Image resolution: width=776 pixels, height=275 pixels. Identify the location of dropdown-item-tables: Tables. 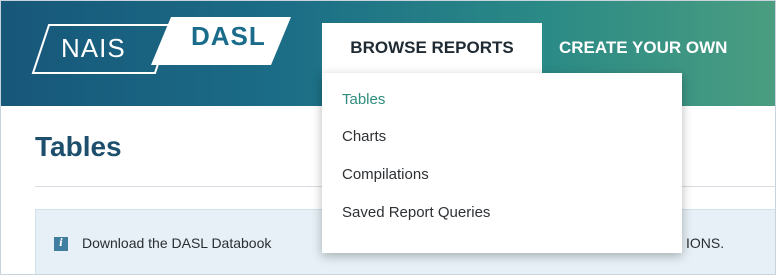
(363, 99).